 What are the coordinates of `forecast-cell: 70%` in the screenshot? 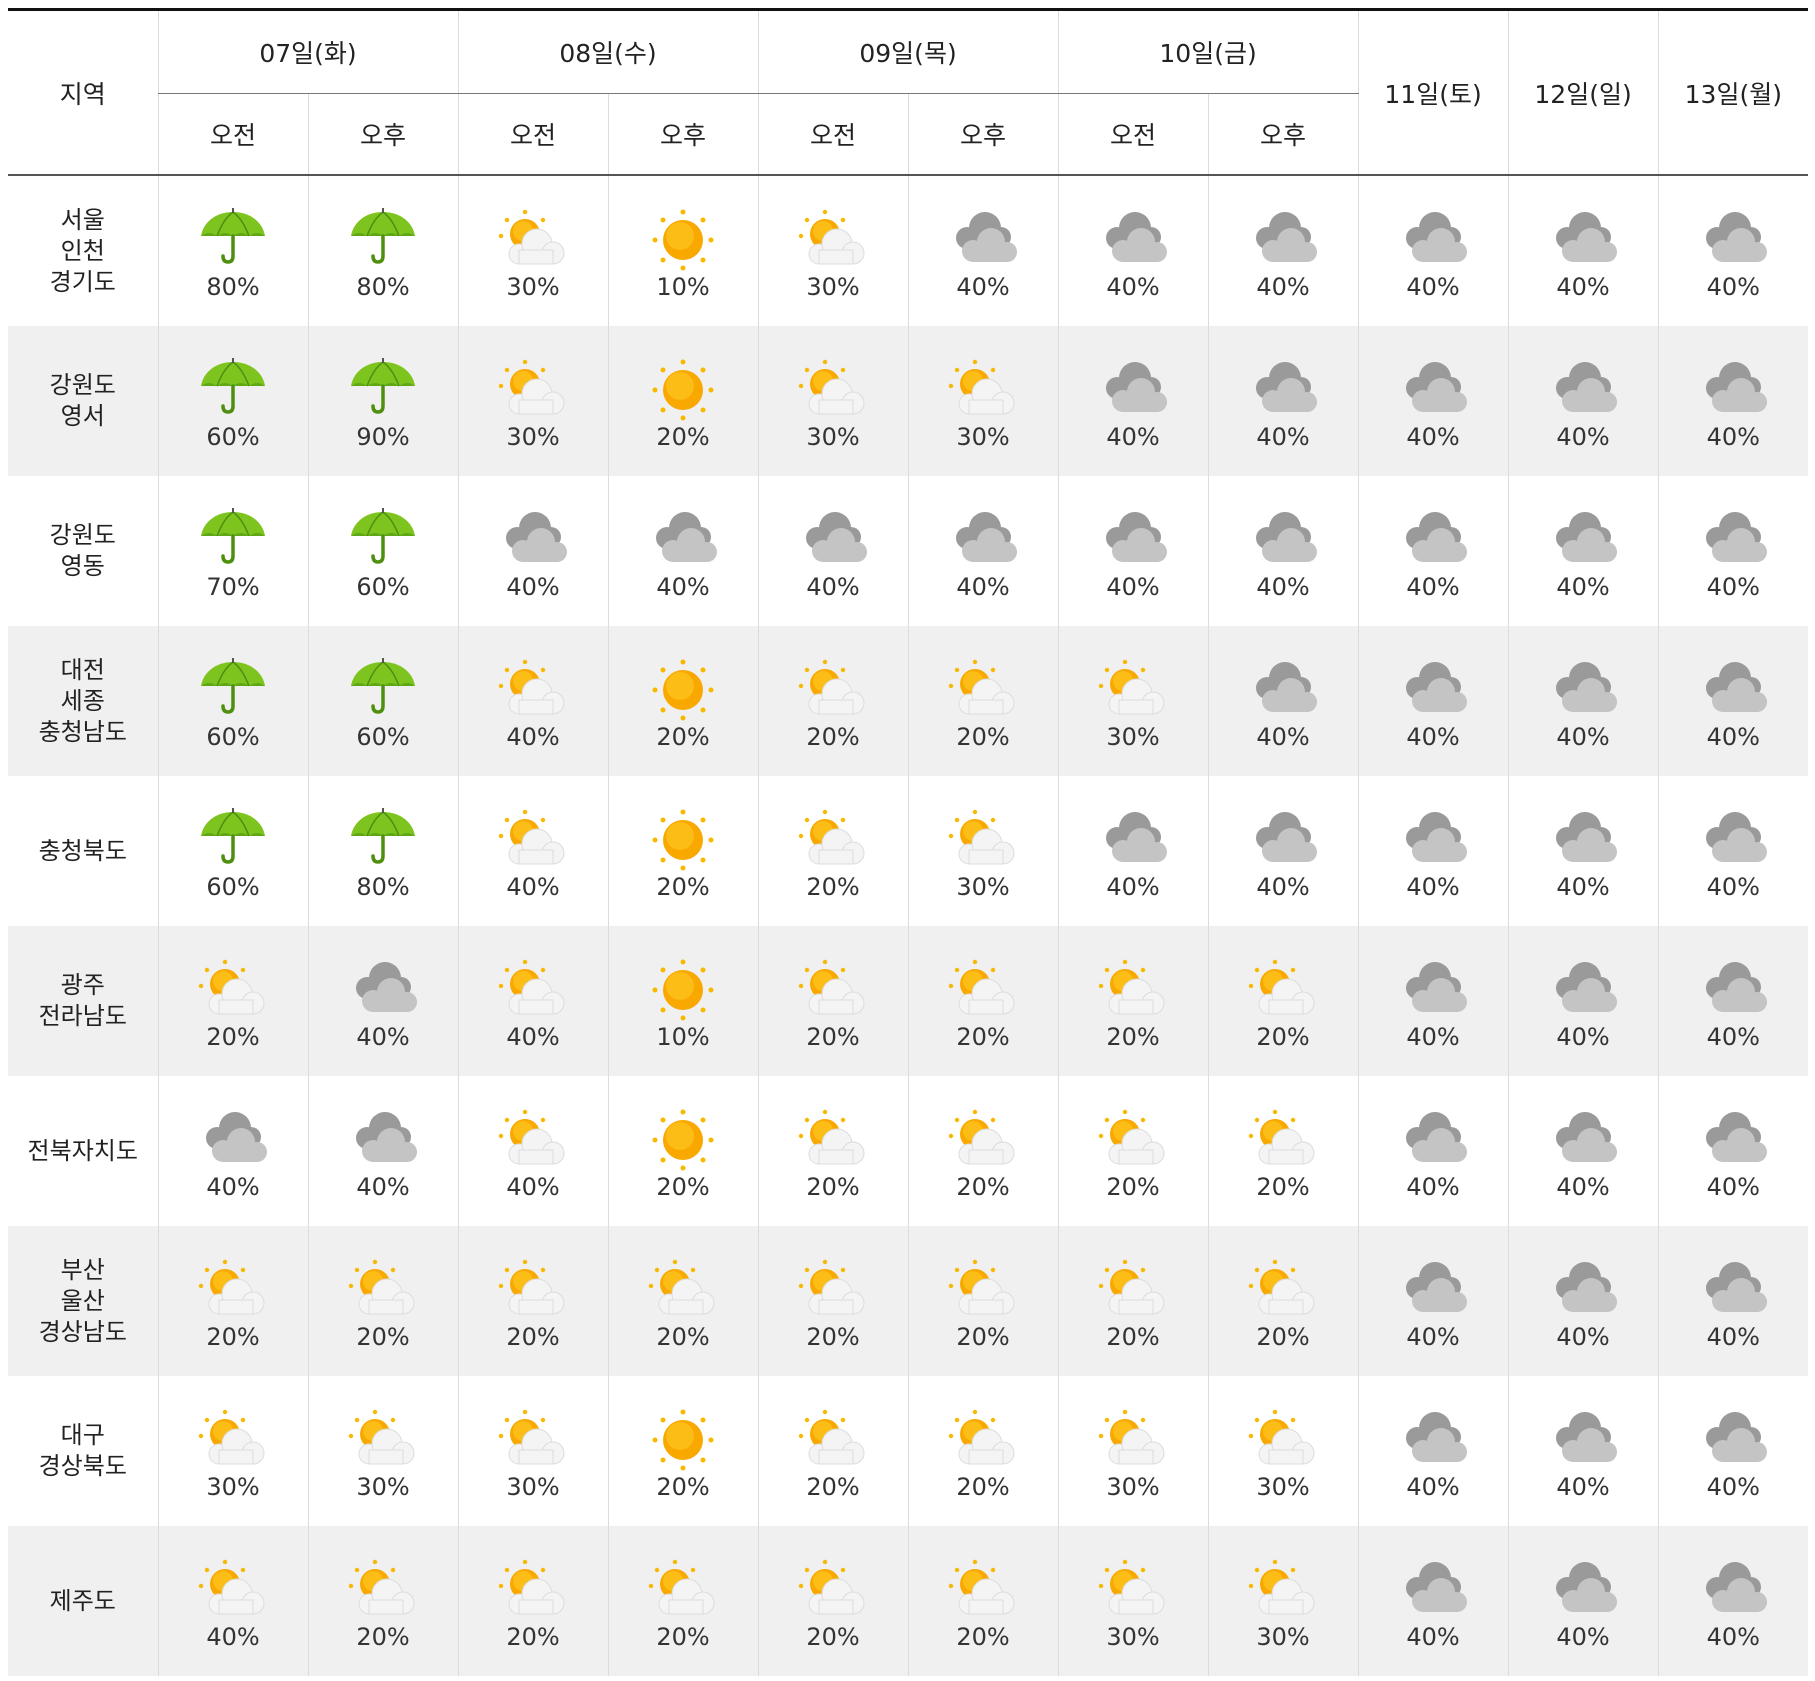 It's located at (232, 551).